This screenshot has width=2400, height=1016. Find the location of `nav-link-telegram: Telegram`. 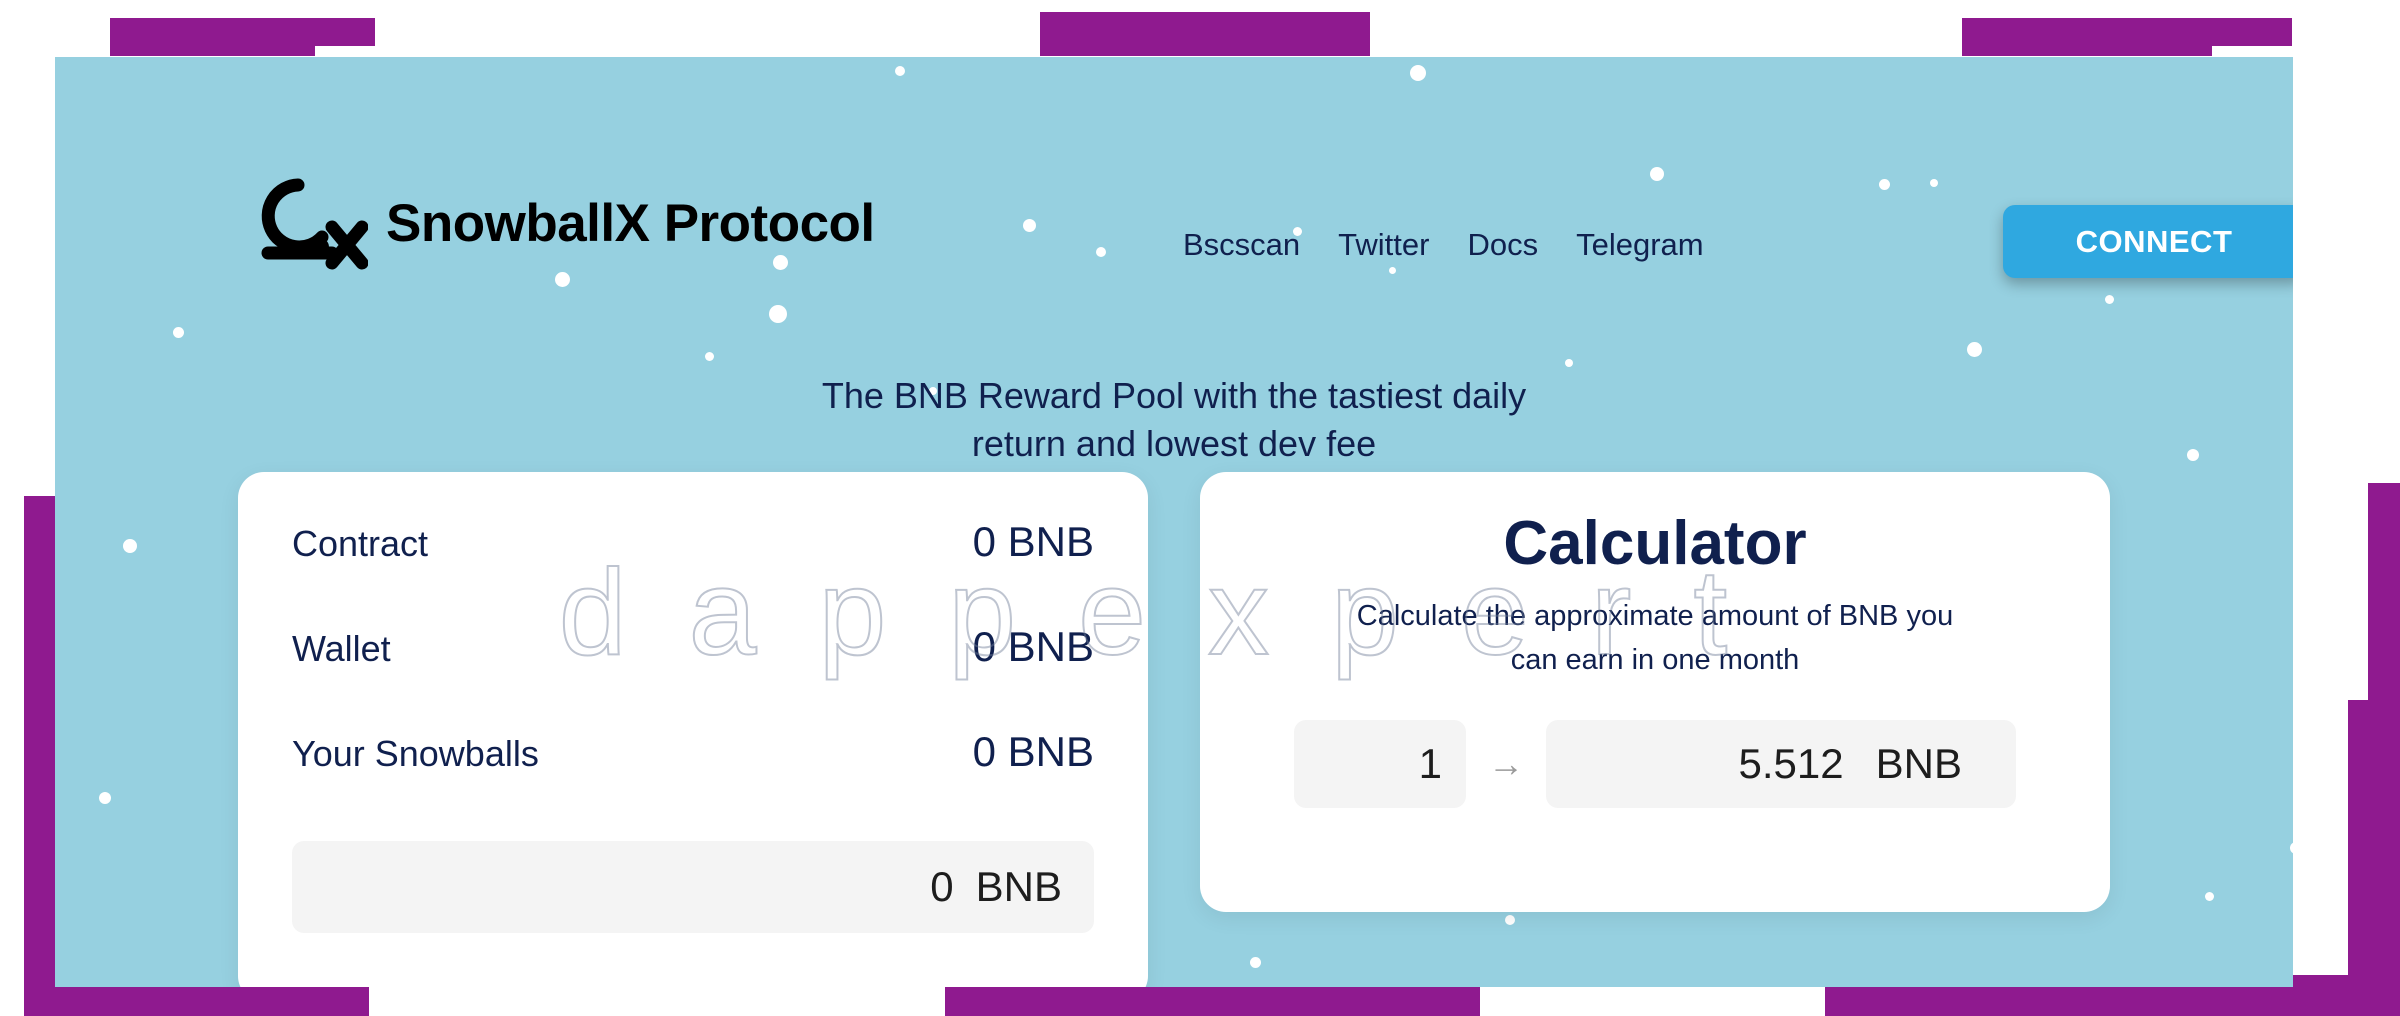

nav-link-telegram: Telegram is located at coordinates (1640, 245).